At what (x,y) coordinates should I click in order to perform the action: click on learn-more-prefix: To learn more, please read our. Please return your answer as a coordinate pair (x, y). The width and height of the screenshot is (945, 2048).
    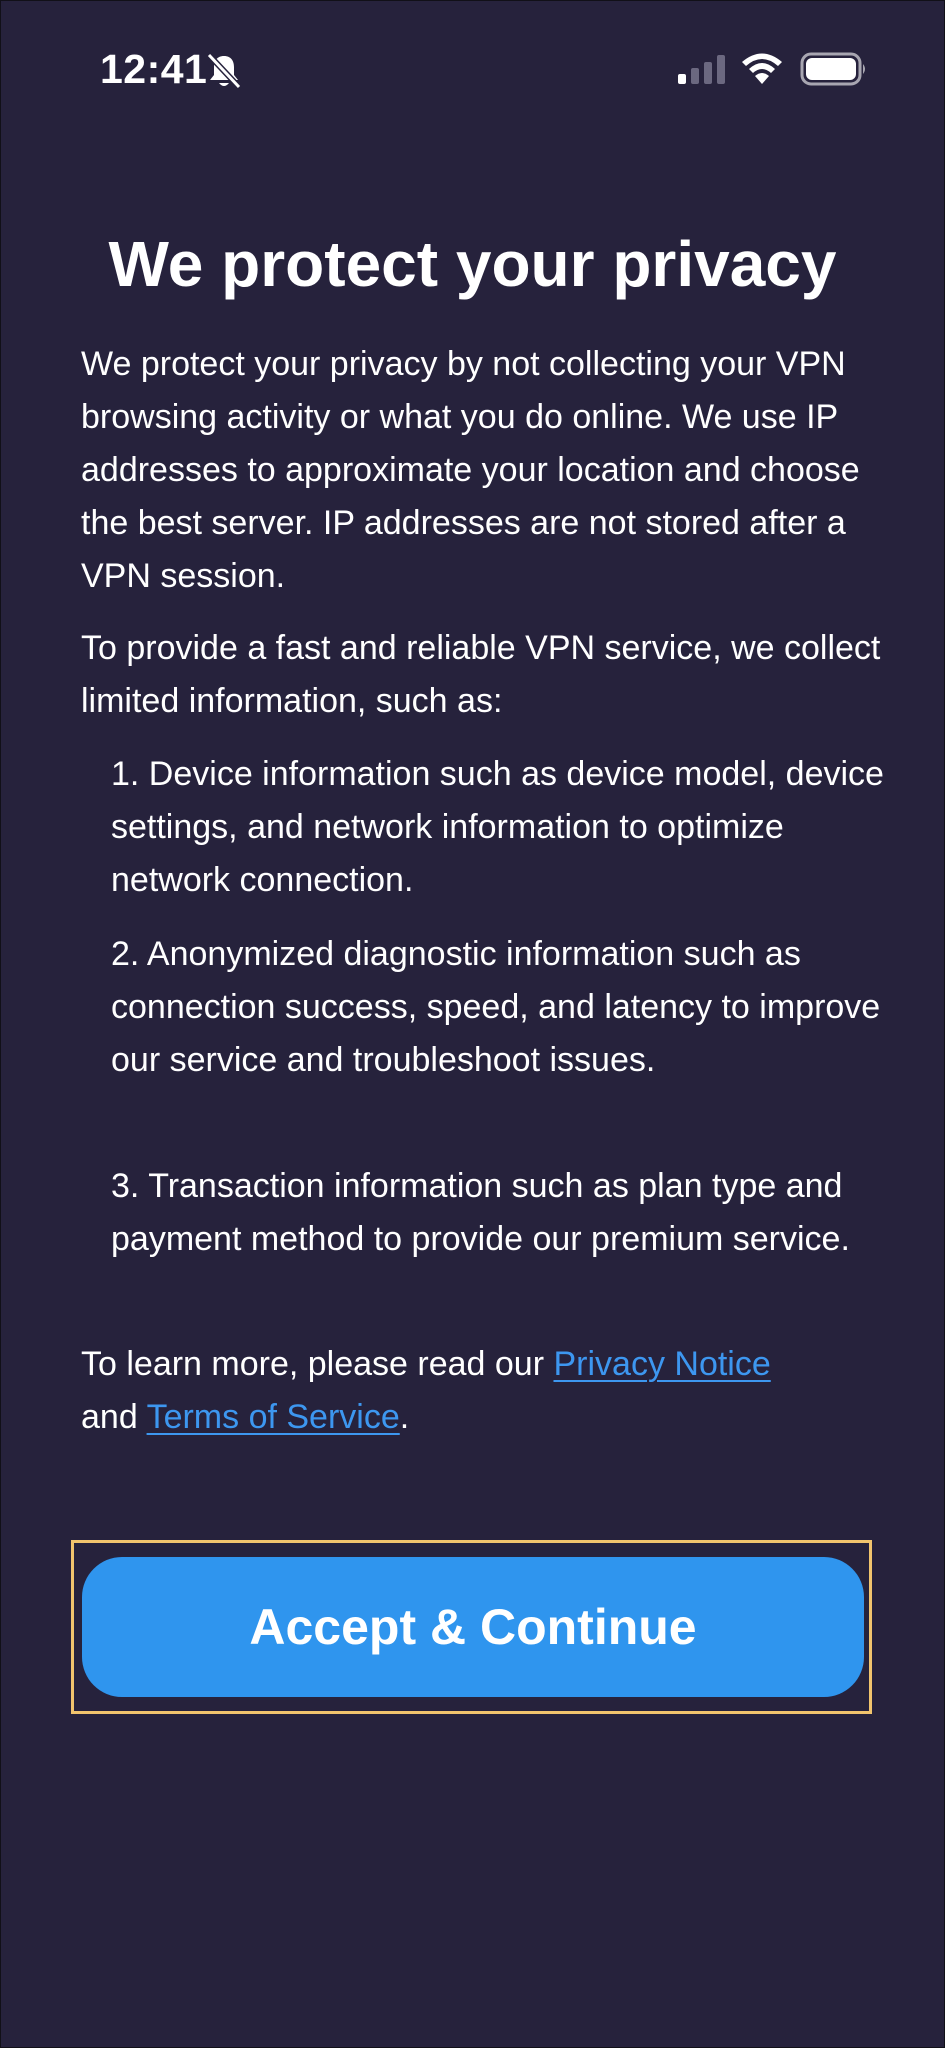
    Looking at the image, I should click on (317, 1364).